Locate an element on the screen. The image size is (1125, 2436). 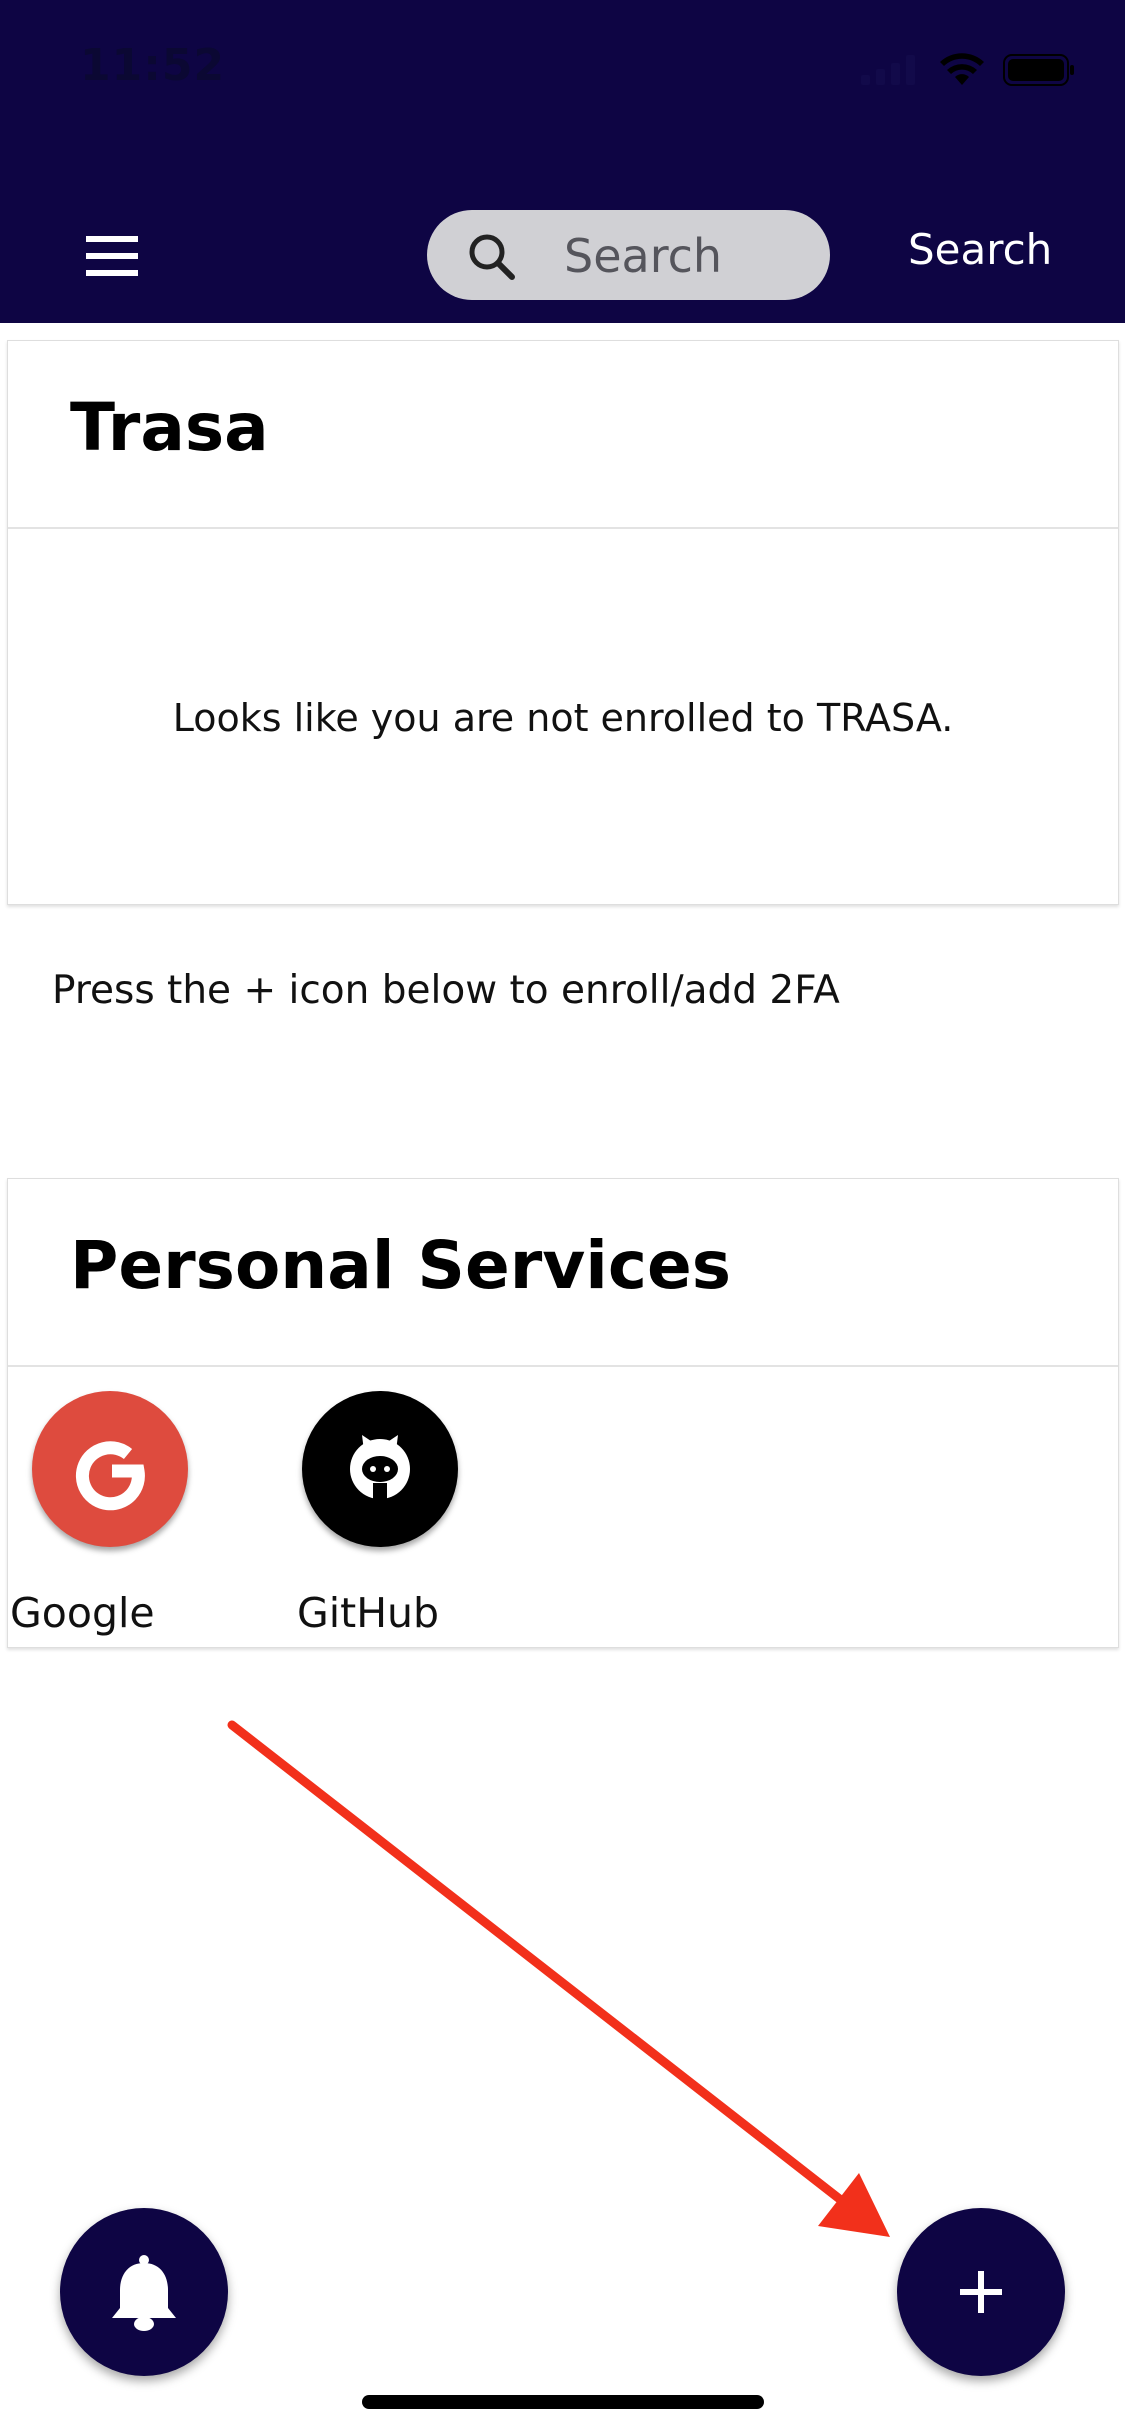
status-time: 11:52 is located at coordinates (153, 65).